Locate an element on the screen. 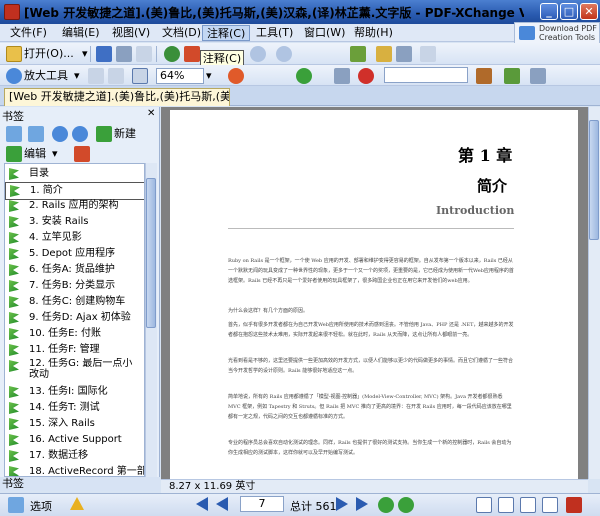 The width and height of the screenshot is (600, 516). tools-icon is located at coordinates (538, 76).